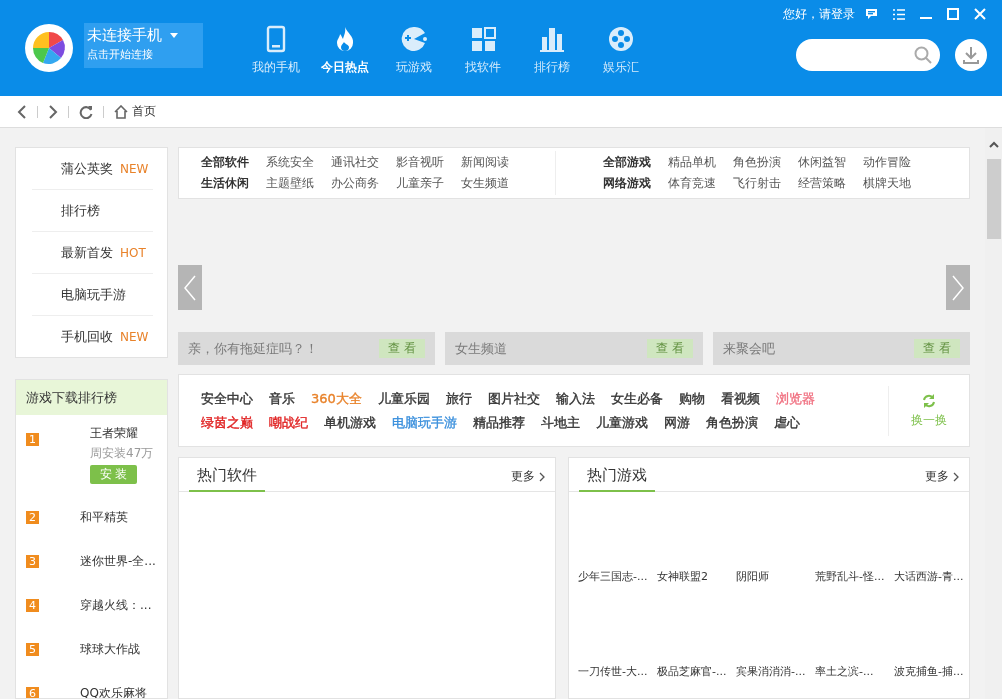 The height and width of the screenshot is (699, 1002). What do you see at coordinates (819, 14) in the screenshot?
I see `login-link: 您好，请登录` at bounding box center [819, 14].